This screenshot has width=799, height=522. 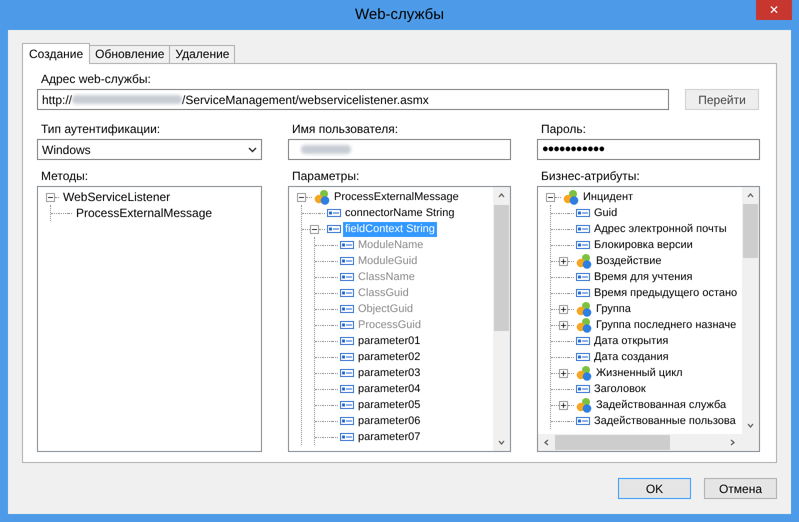 What do you see at coordinates (666, 293) in the screenshot?
I see `tree-item: Время предыдущего остано` at bounding box center [666, 293].